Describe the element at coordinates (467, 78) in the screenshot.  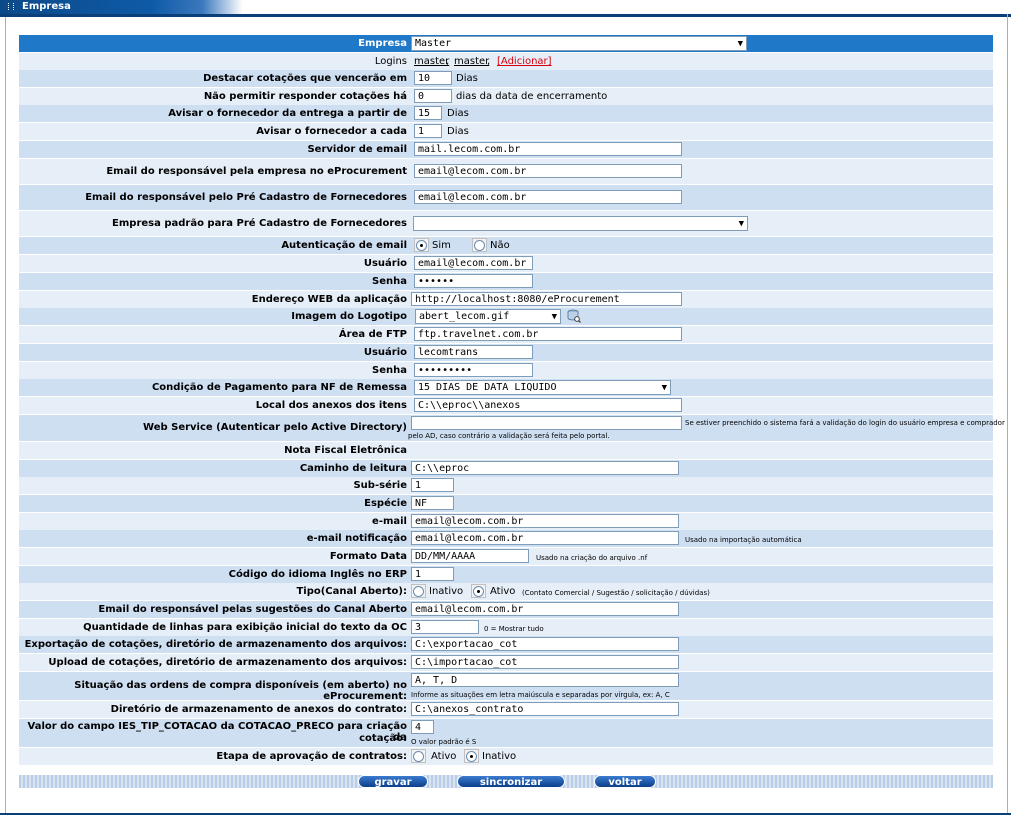
I see `destacar-suffix: Dias` at that location.